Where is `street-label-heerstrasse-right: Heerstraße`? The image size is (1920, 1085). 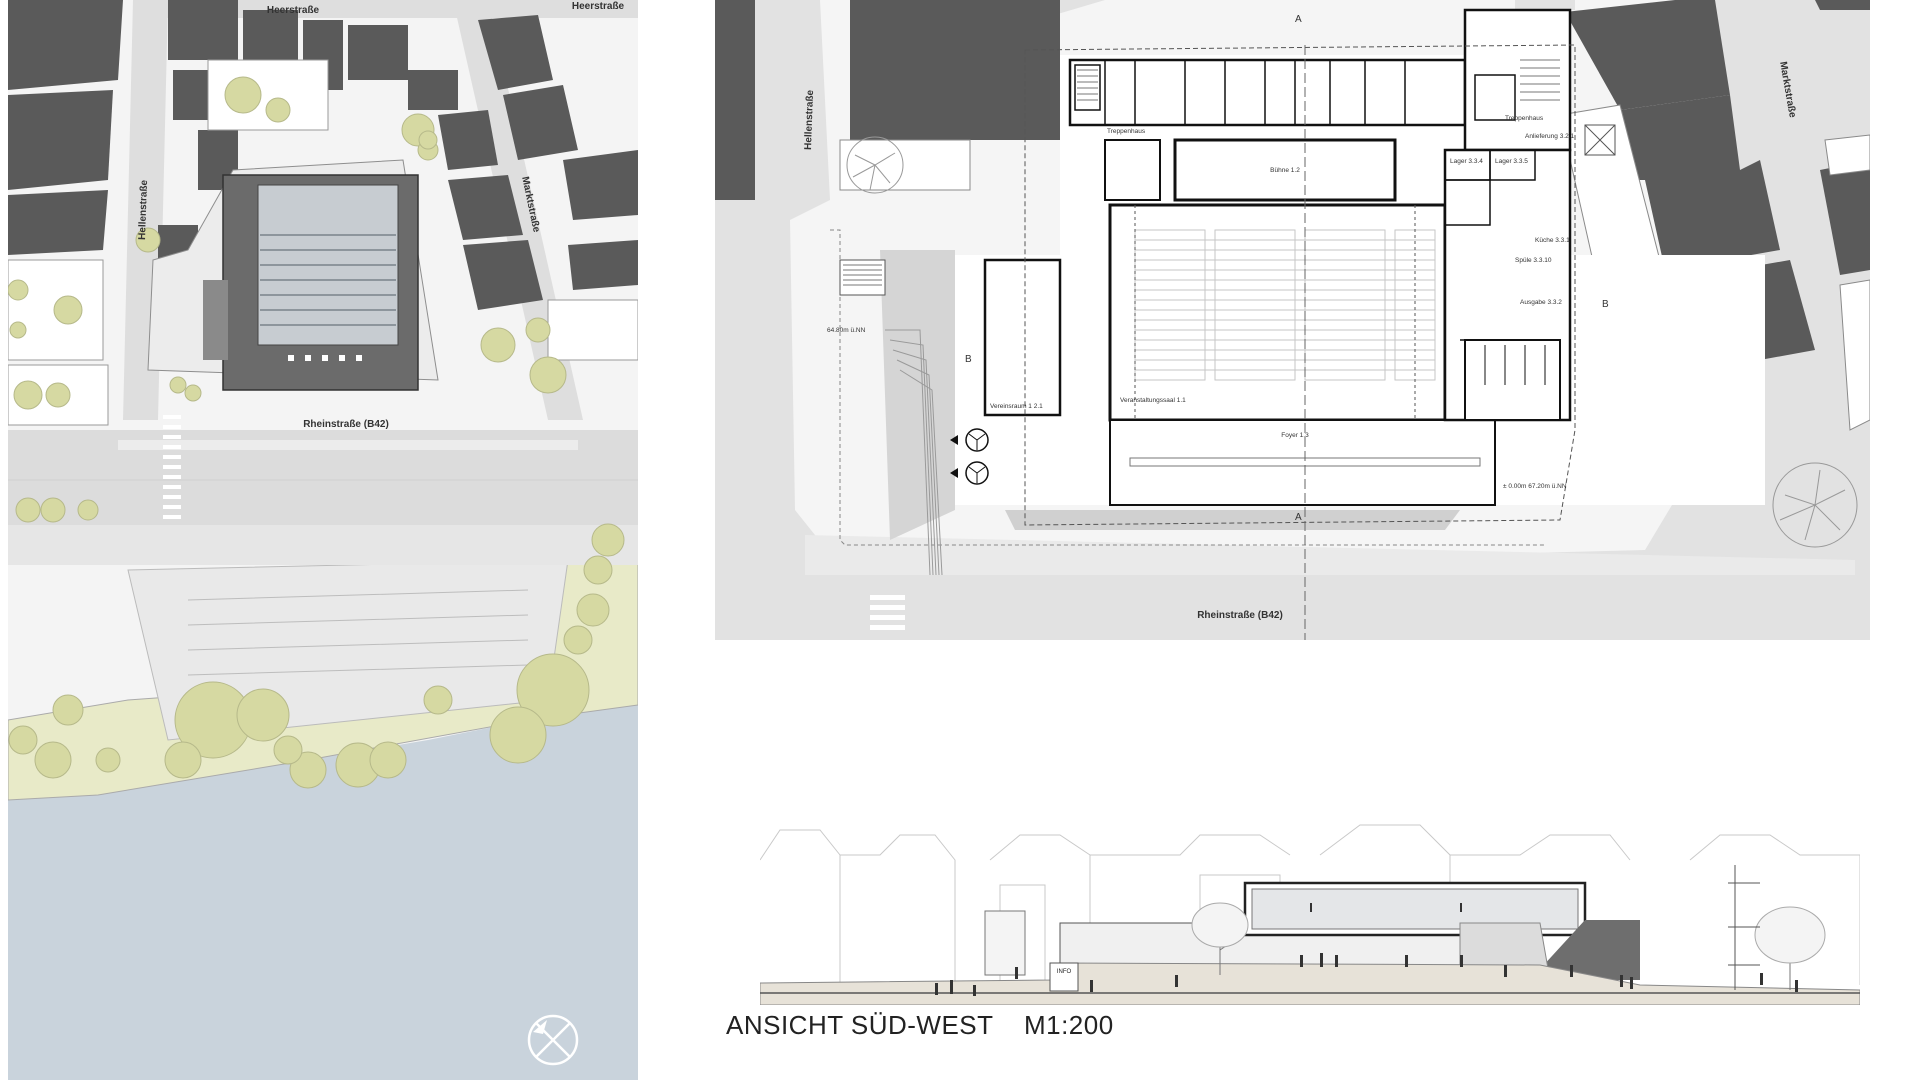
street-label-heerstrasse-right: Heerstraße is located at coordinates (598, 6).